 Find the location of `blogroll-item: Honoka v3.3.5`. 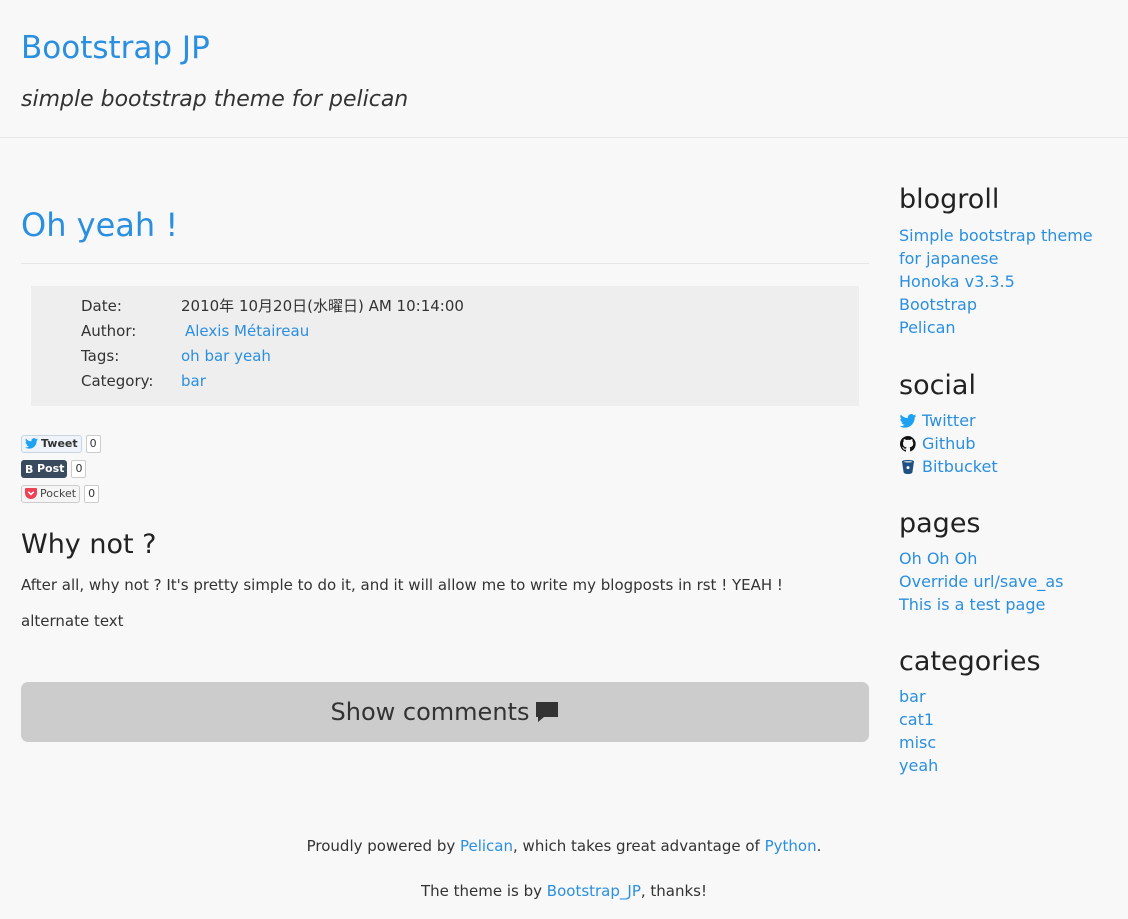

blogroll-item: Honoka v3.3.5 is located at coordinates (1006, 281).